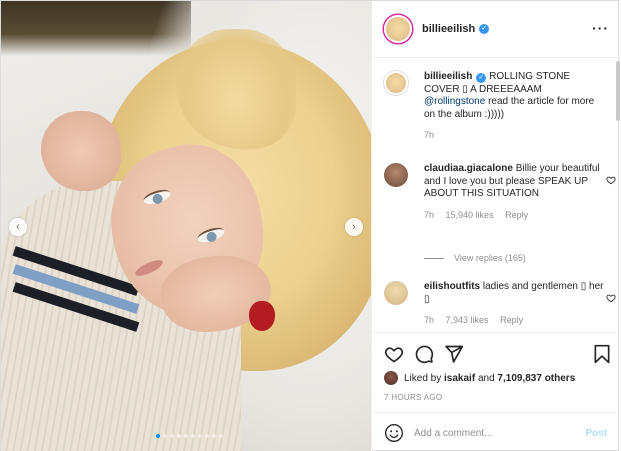 This screenshot has width=621, height=451. Describe the element at coordinates (504, 89) in the screenshot. I see `caption-part: A DREEEAAAM` at that location.